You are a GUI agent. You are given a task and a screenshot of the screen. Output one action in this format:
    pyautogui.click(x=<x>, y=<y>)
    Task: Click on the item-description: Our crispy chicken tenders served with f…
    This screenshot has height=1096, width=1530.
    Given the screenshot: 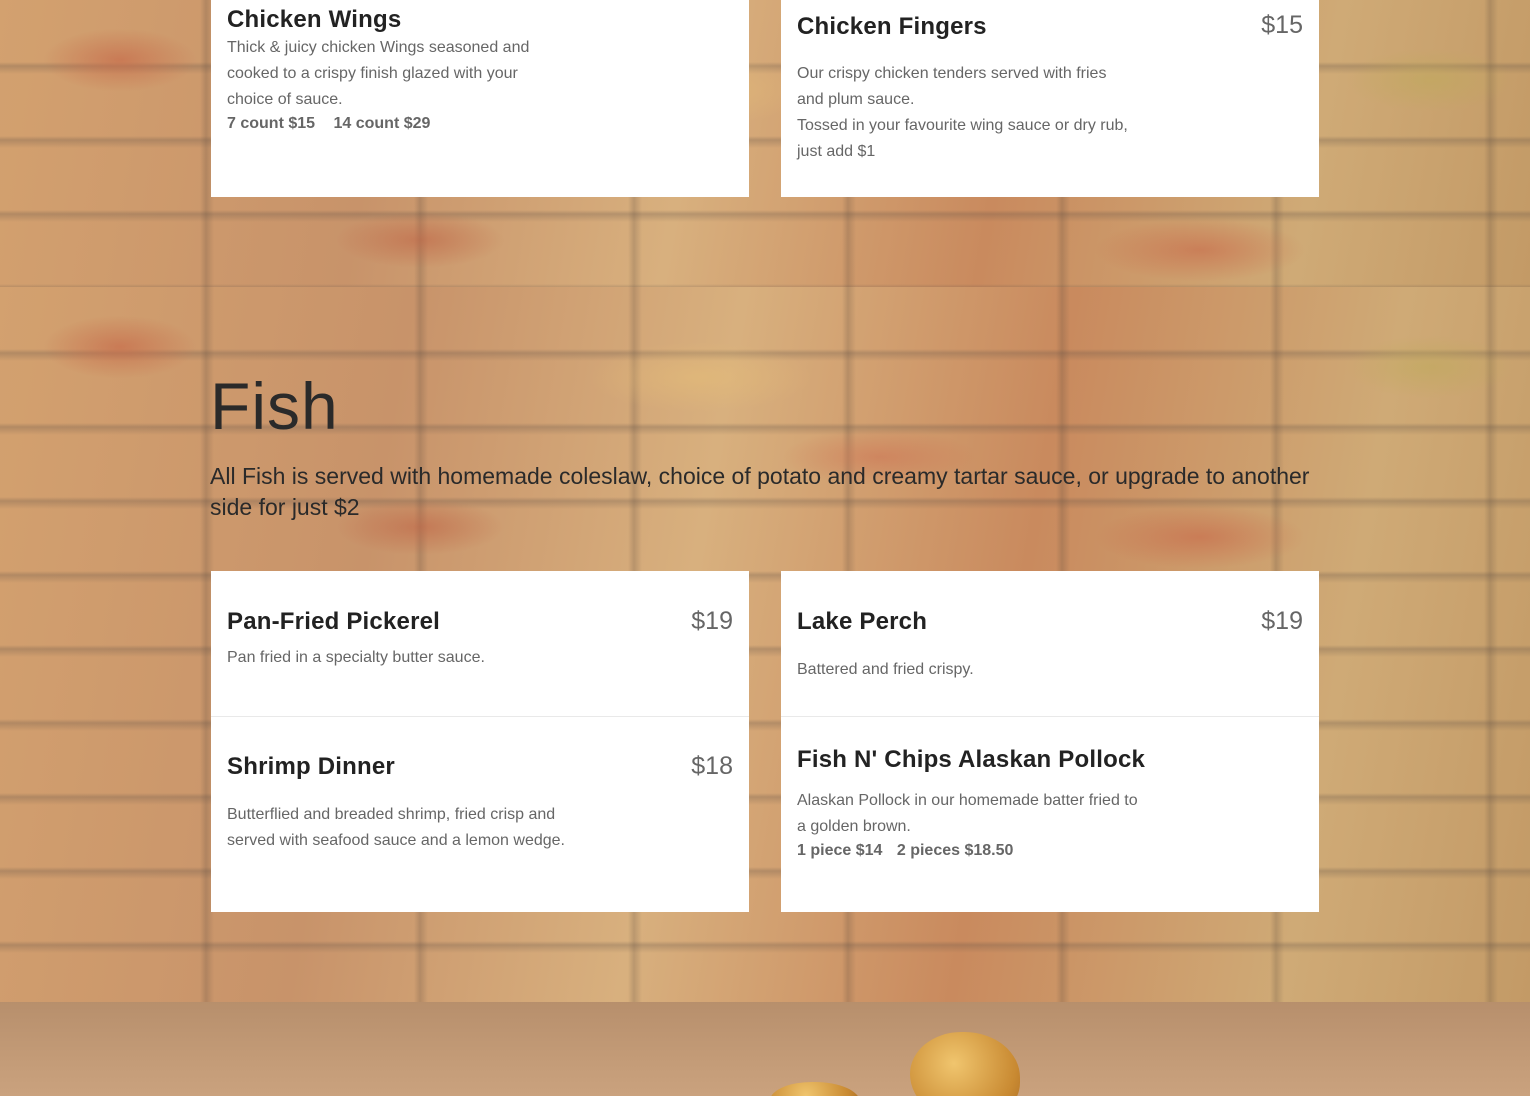 What is the action you would take?
    pyautogui.click(x=952, y=86)
    